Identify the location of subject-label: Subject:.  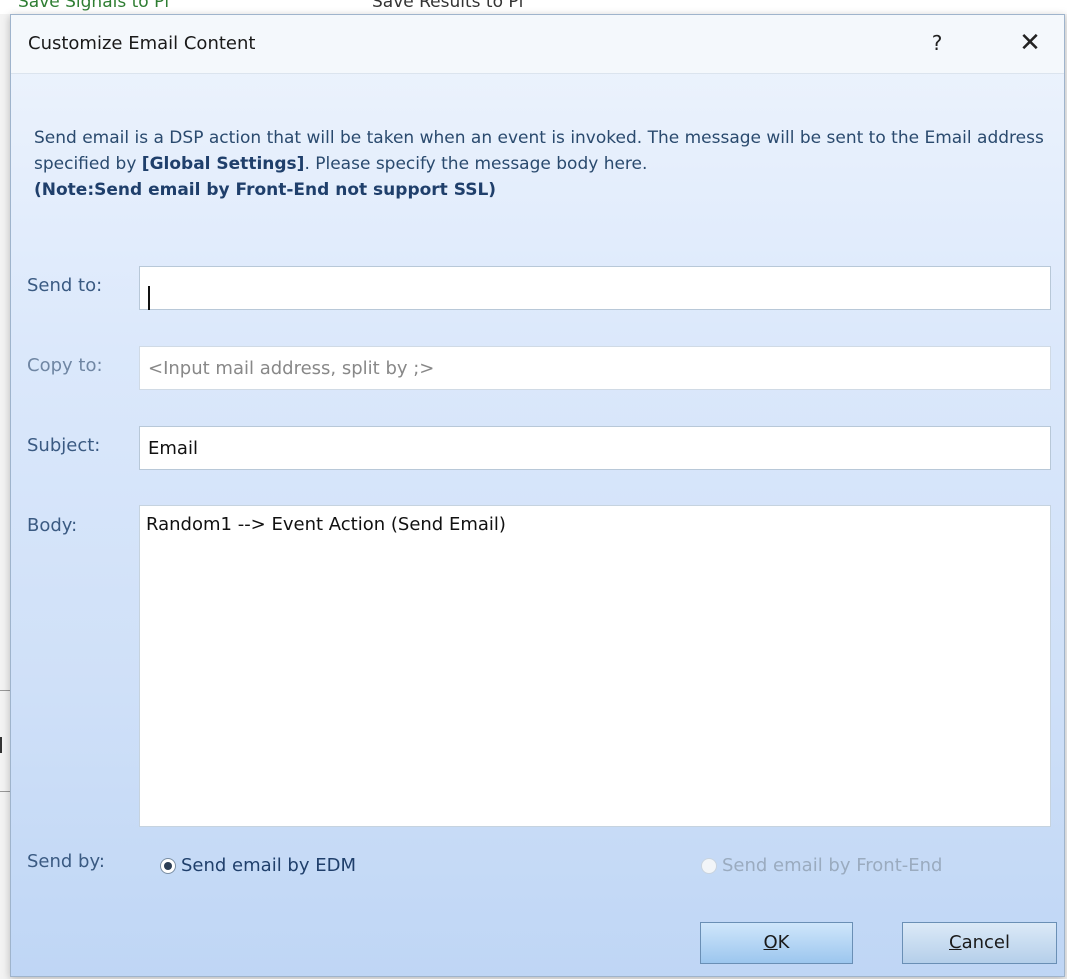
(64, 445).